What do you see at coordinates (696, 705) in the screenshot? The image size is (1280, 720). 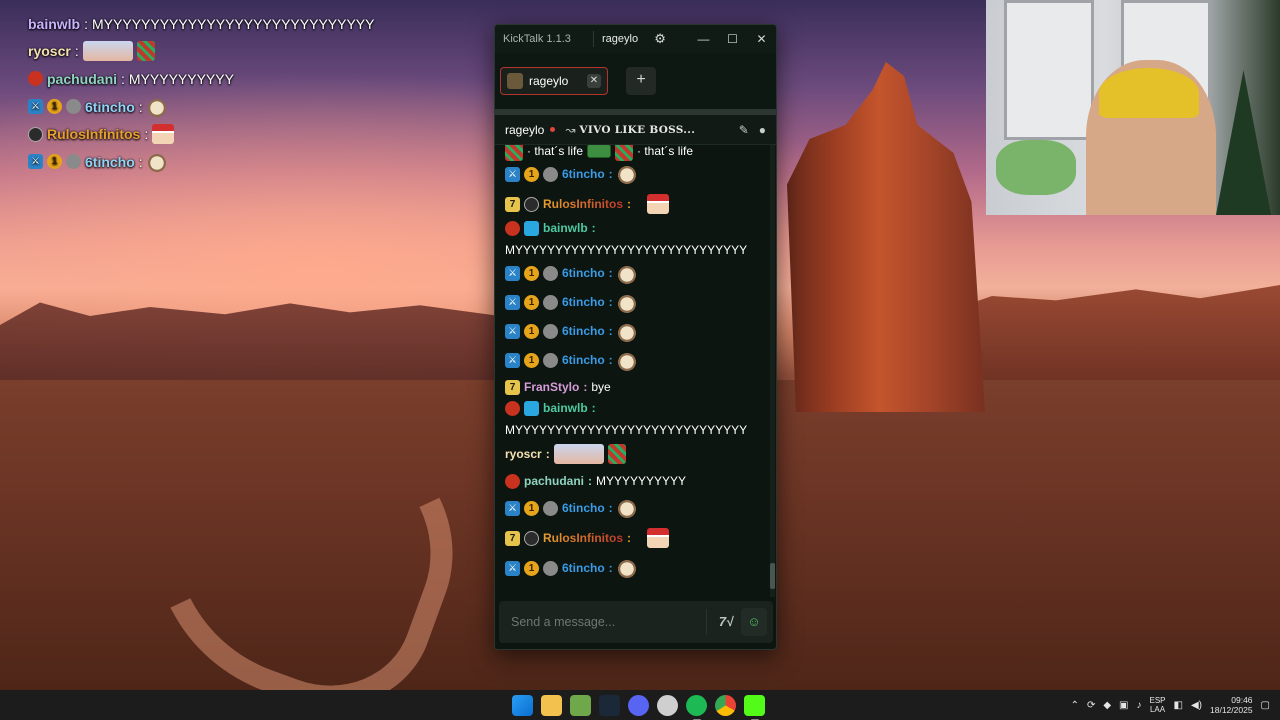 I see `spotify-icon` at bounding box center [696, 705].